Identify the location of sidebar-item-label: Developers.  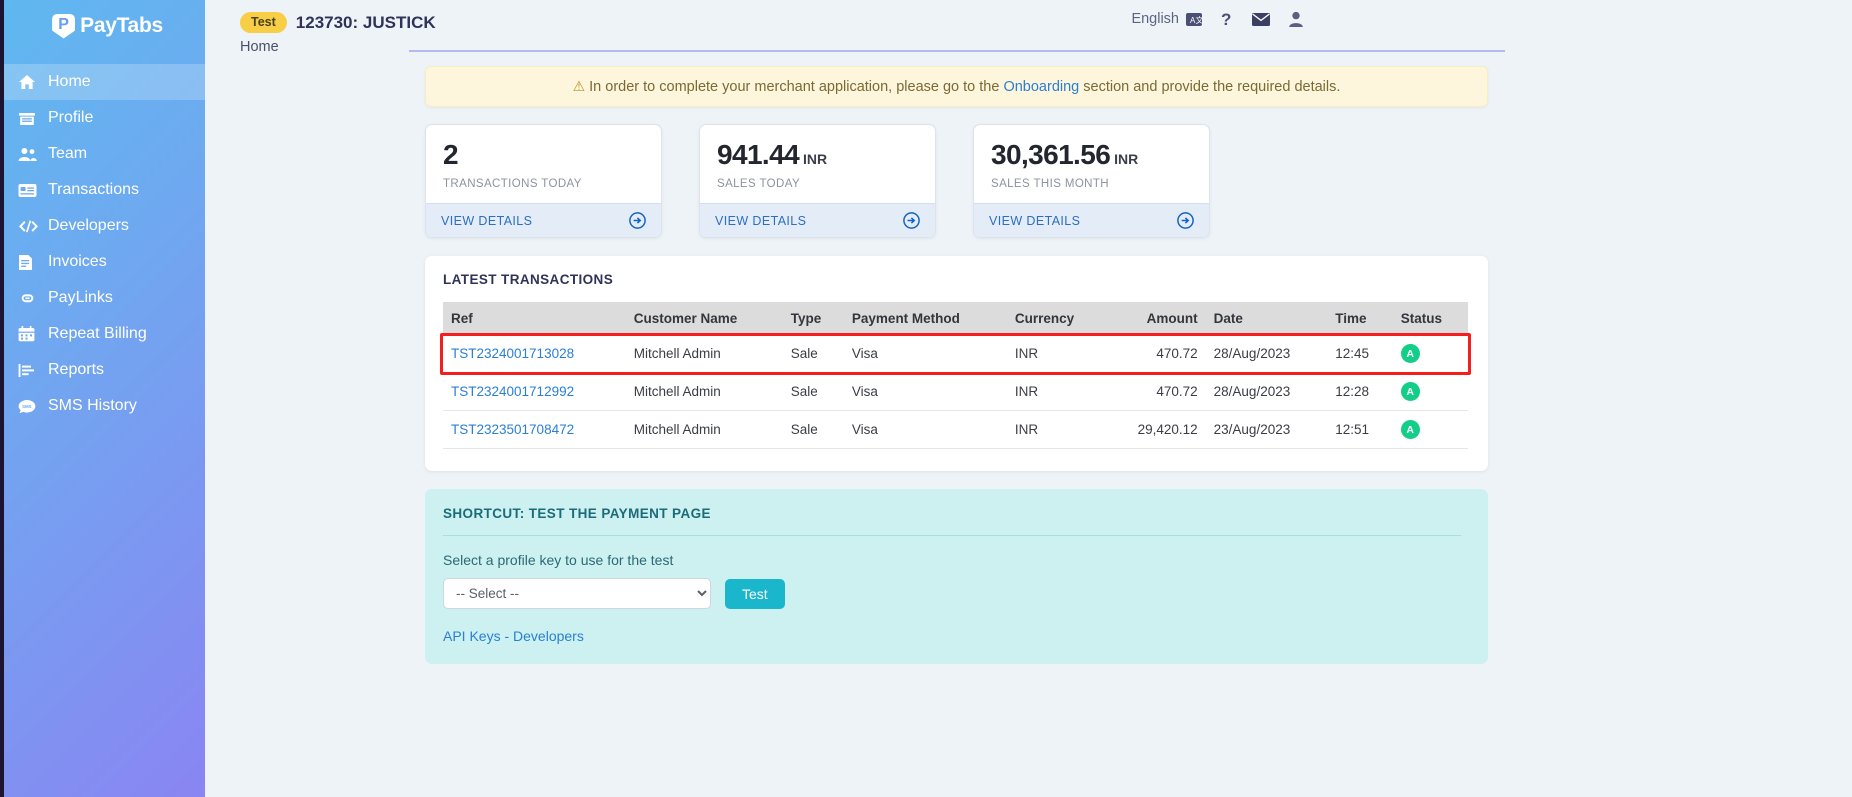
(88, 225).